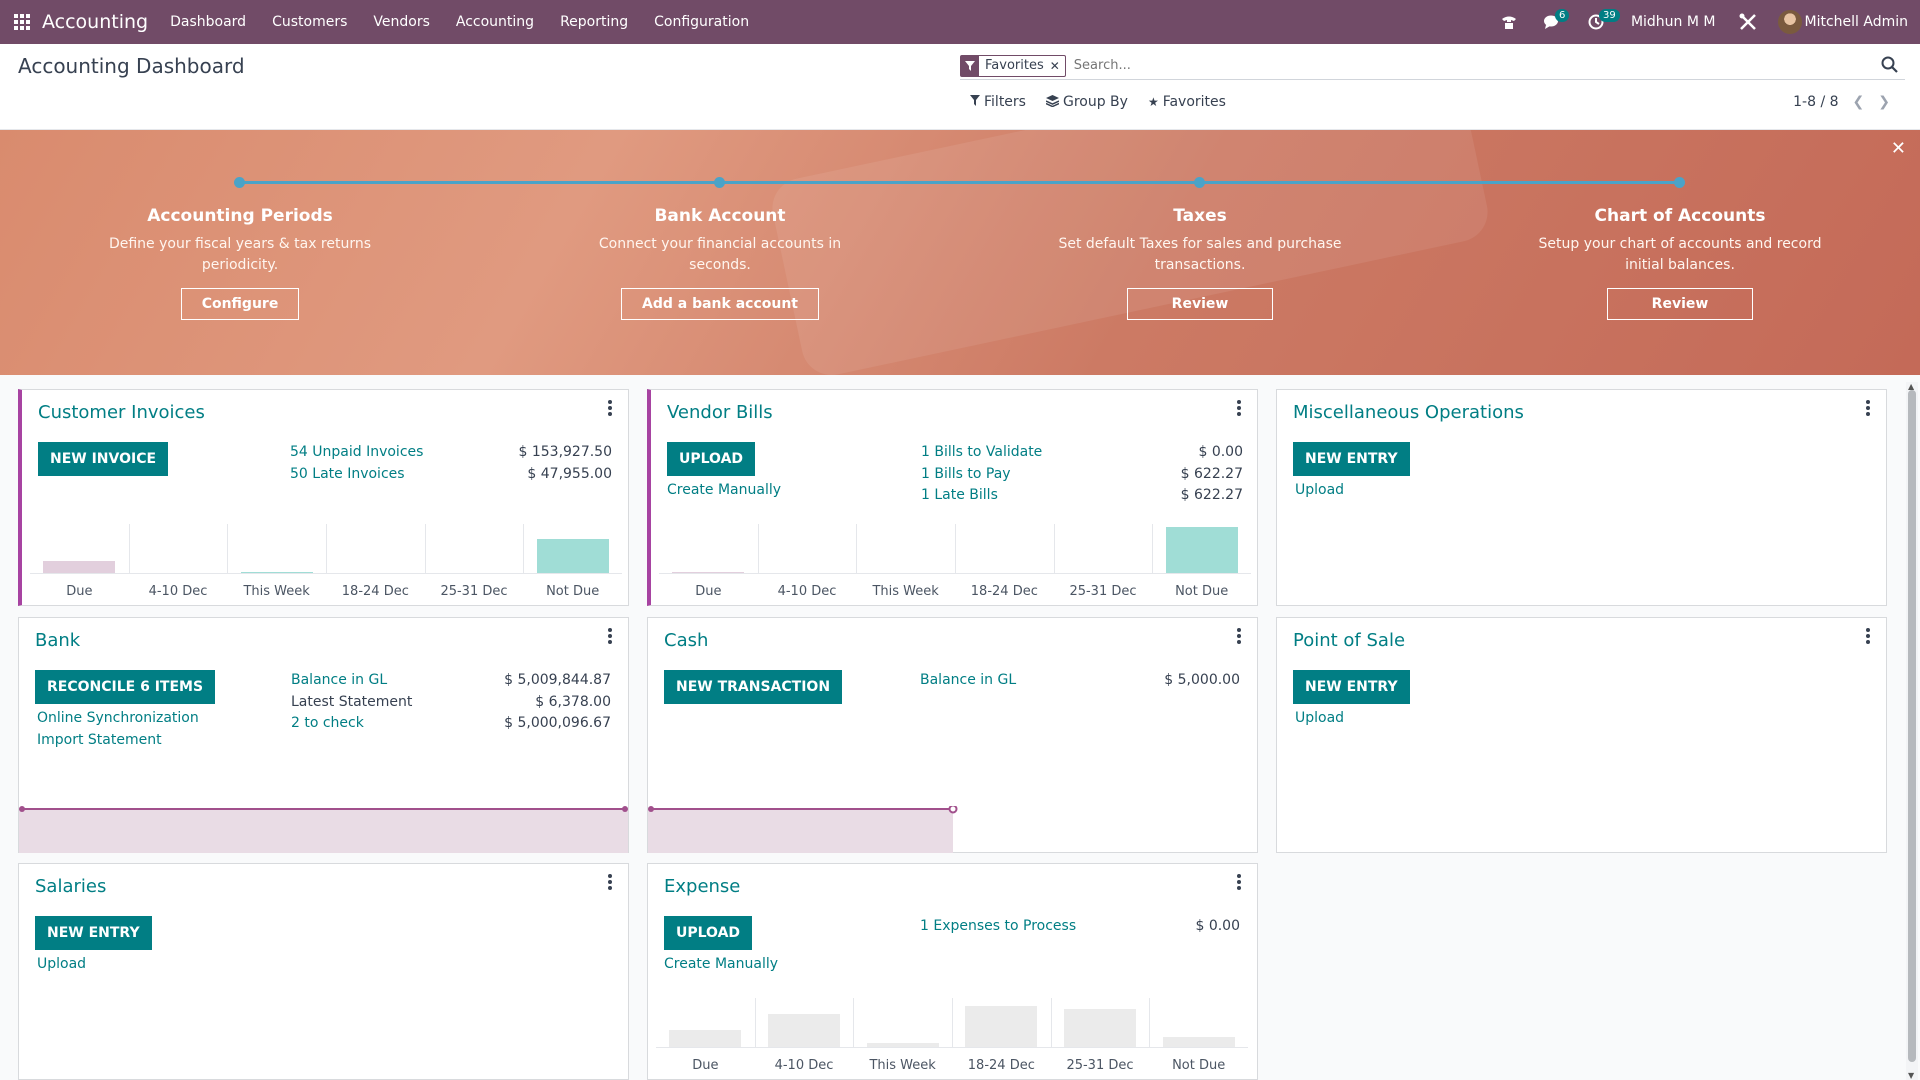 This screenshot has height=1080, width=1920. What do you see at coordinates (998, 102) in the screenshot?
I see `filters-dropdown: Filters` at bounding box center [998, 102].